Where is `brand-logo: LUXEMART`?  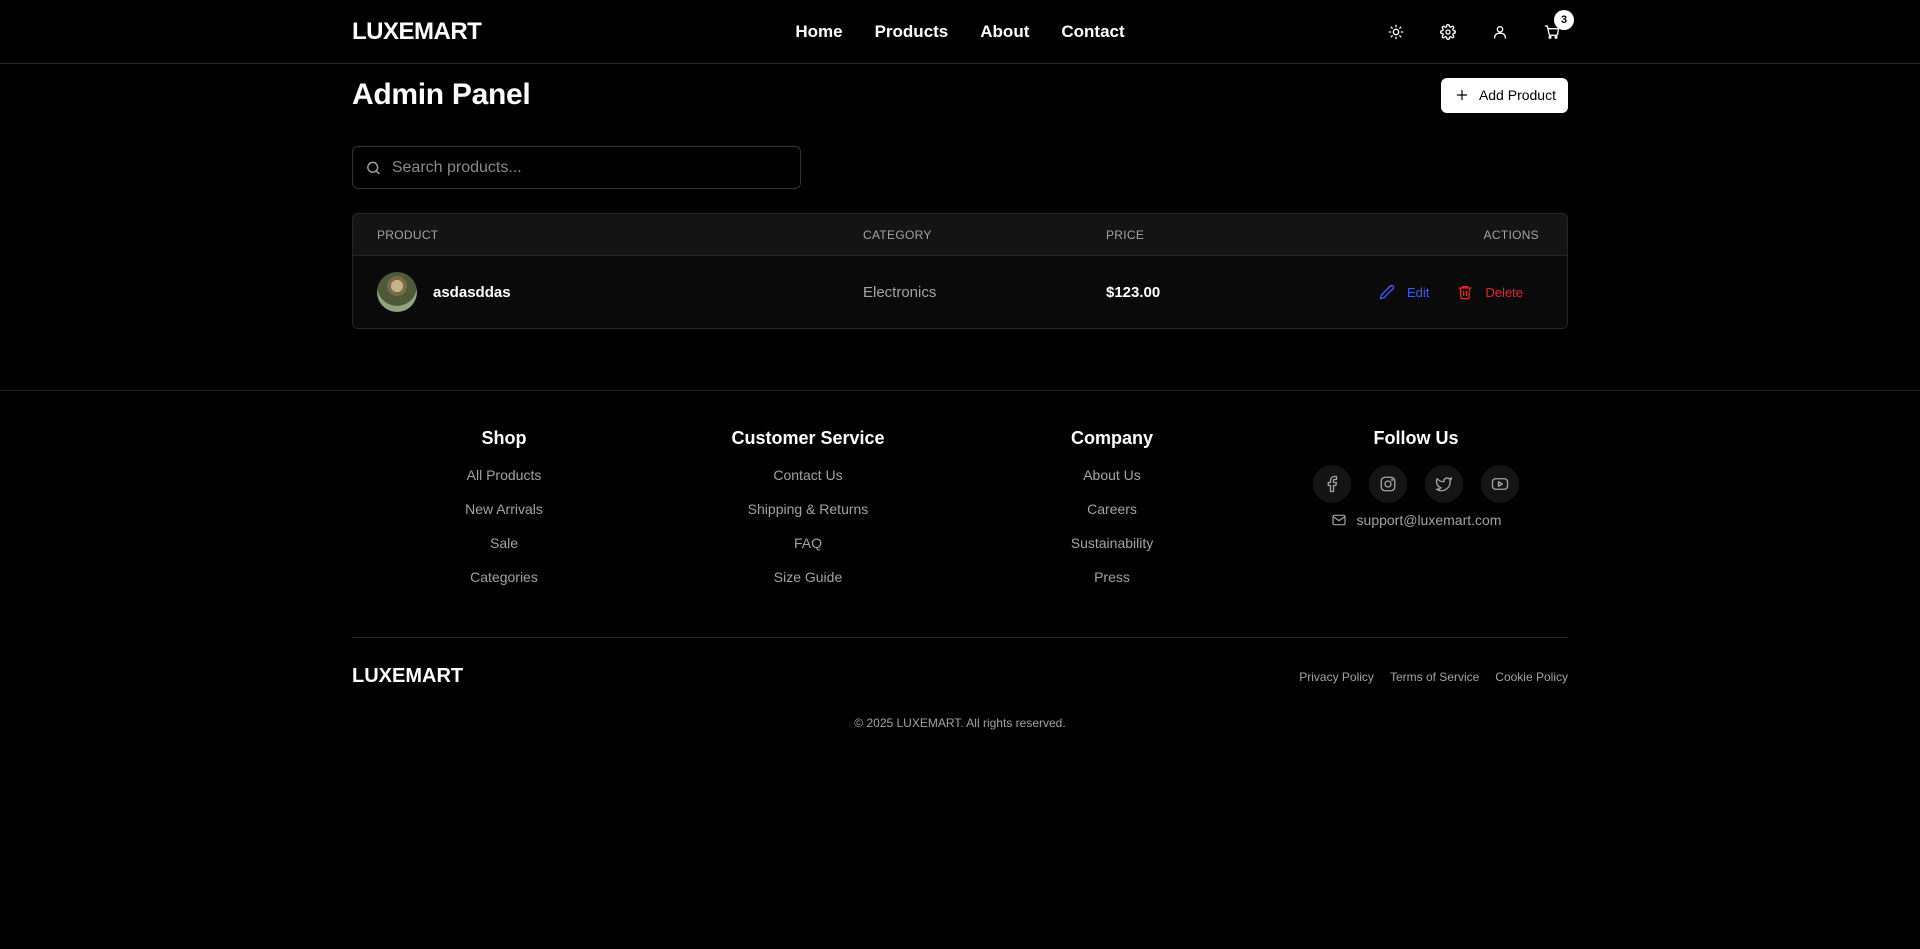 brand-logo: LUXEMART is located at coordinates (417, 32).